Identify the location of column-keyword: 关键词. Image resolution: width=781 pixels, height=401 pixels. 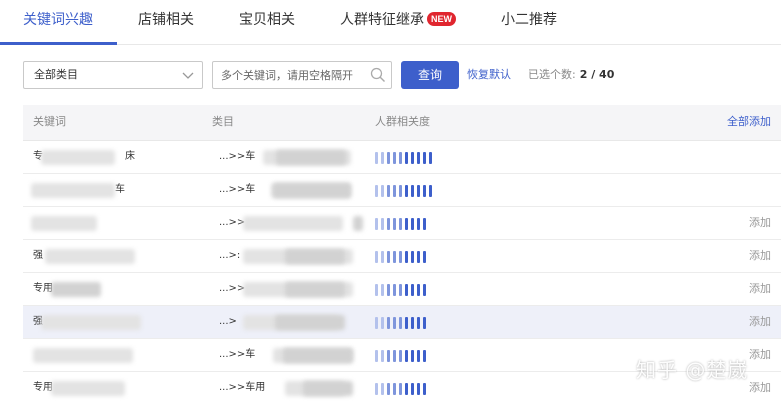
(49, 121).